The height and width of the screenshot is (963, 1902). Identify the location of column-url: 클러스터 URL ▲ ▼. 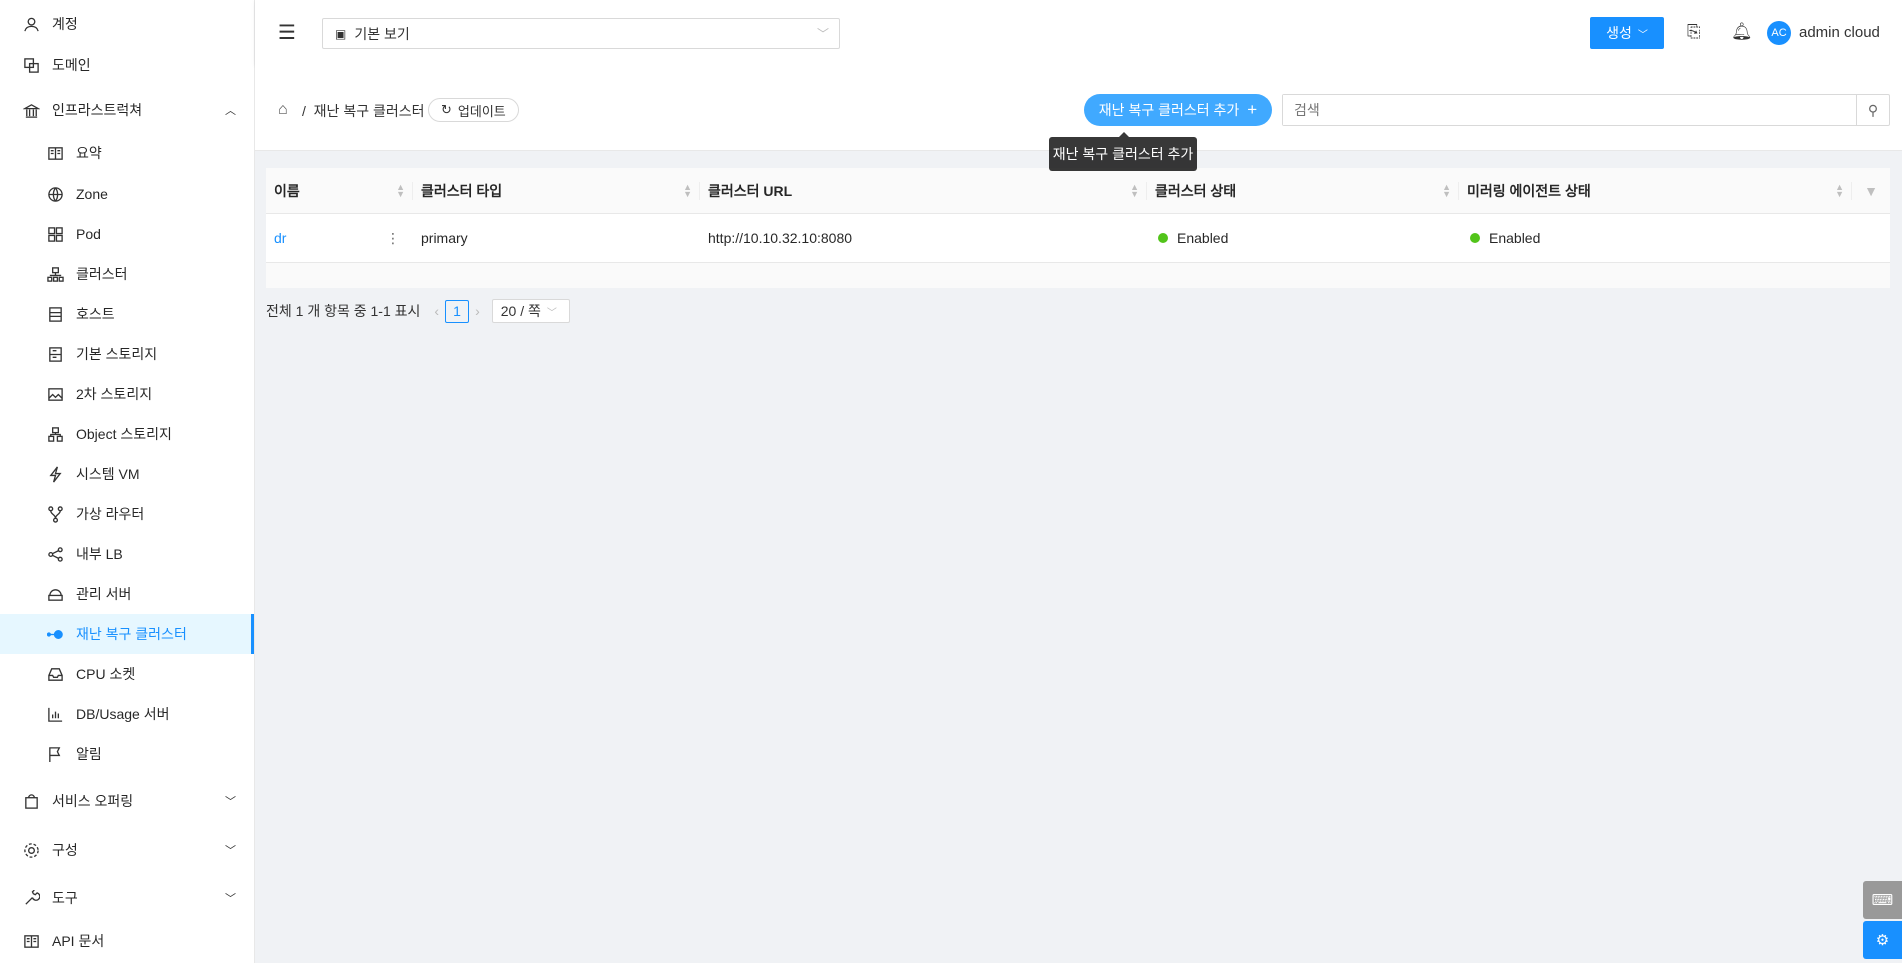
(923, 190).